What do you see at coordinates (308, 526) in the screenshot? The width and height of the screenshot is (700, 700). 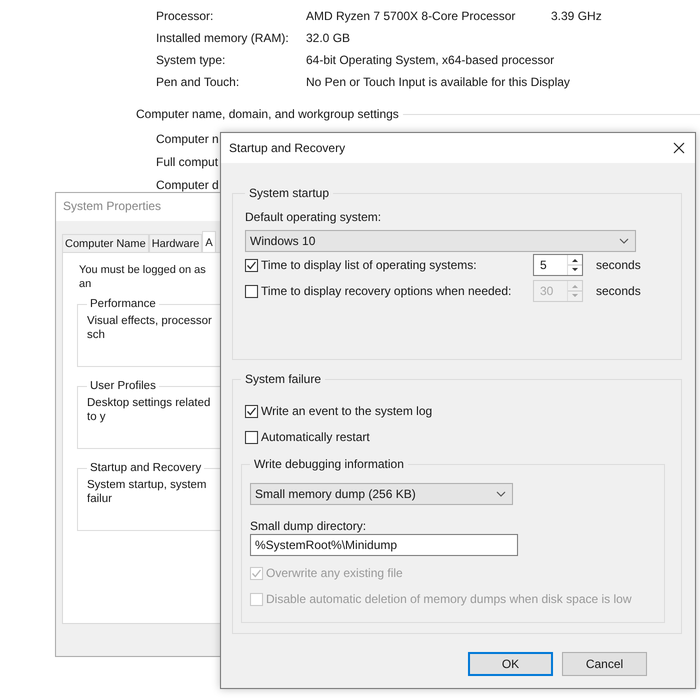 I see `field-label: Small dump directory:` at bounding box center [308, 526].